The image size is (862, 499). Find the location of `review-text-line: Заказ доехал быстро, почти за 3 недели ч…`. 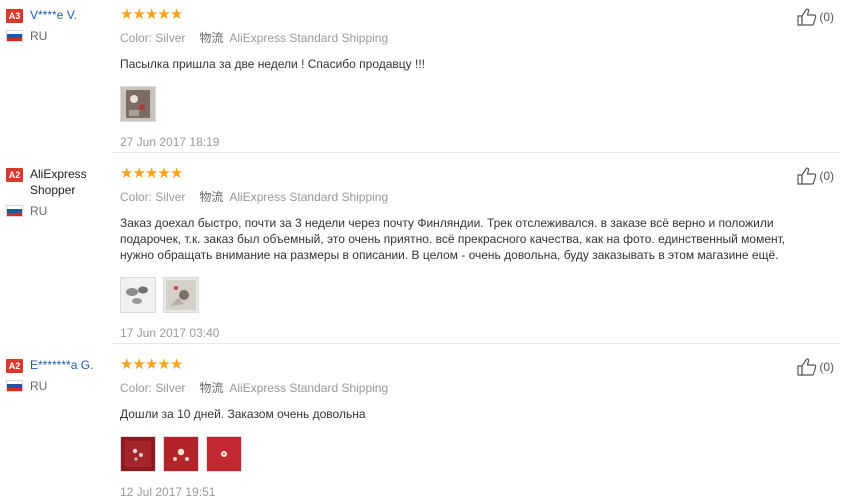

review-text-line: Заказ доехал быстро, почти за 3 недели ч… is located at coordinates (447, 223).